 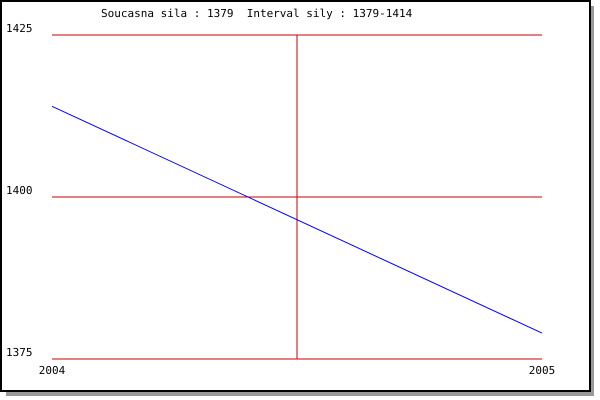 What do you see at coordinates (19, 28) in the screenshot?
I see `y-tick-label: 1425` at bounding box center [19, 28].